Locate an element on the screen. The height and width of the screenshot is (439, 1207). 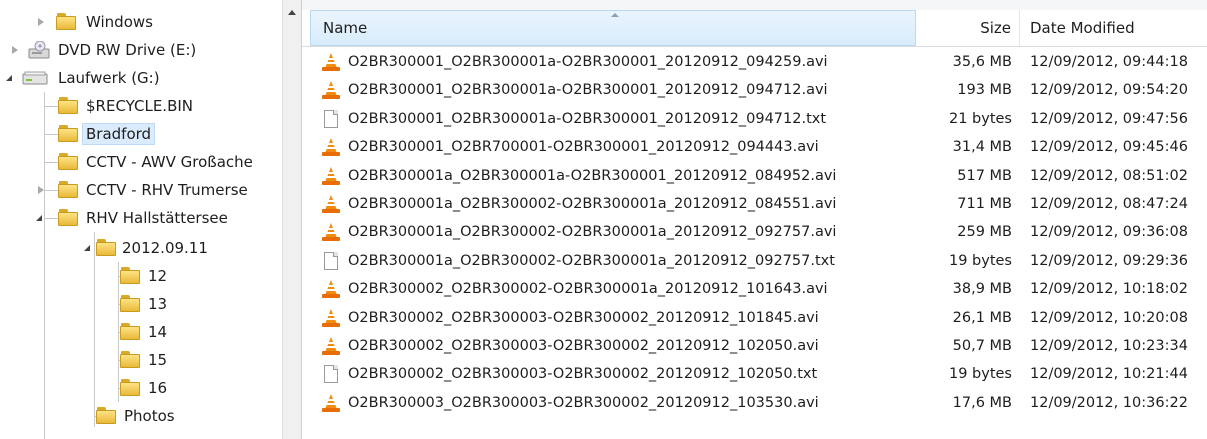
text-file-icon is located at coordinates (331, 374).